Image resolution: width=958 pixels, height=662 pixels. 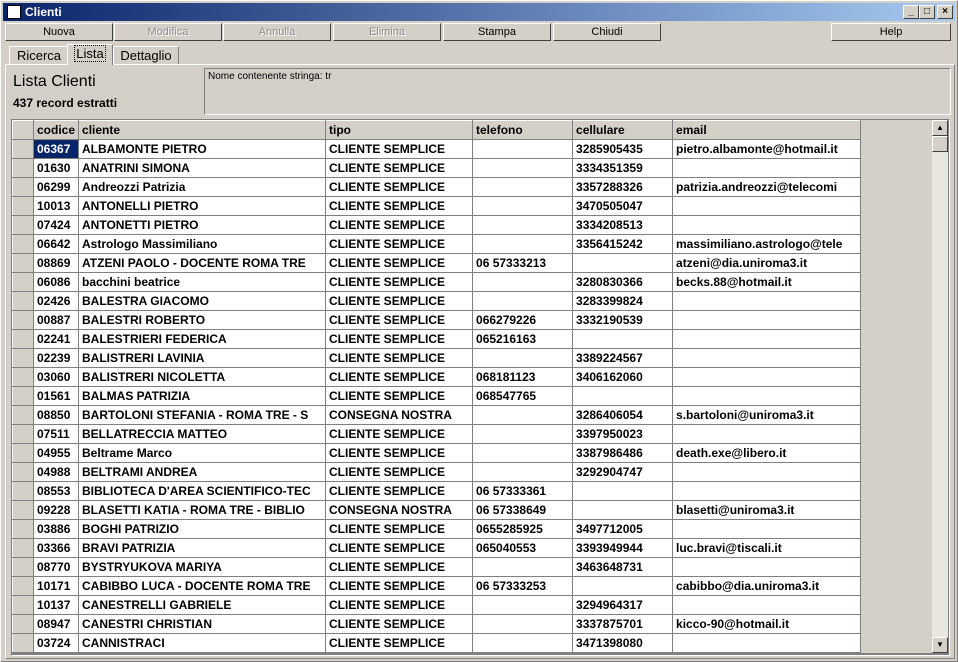 What do you see at coordinates (767, 624) in the screenshot?
I see `cell-email: kicco-90@hotmail.it` at bounding box center [767, 624].